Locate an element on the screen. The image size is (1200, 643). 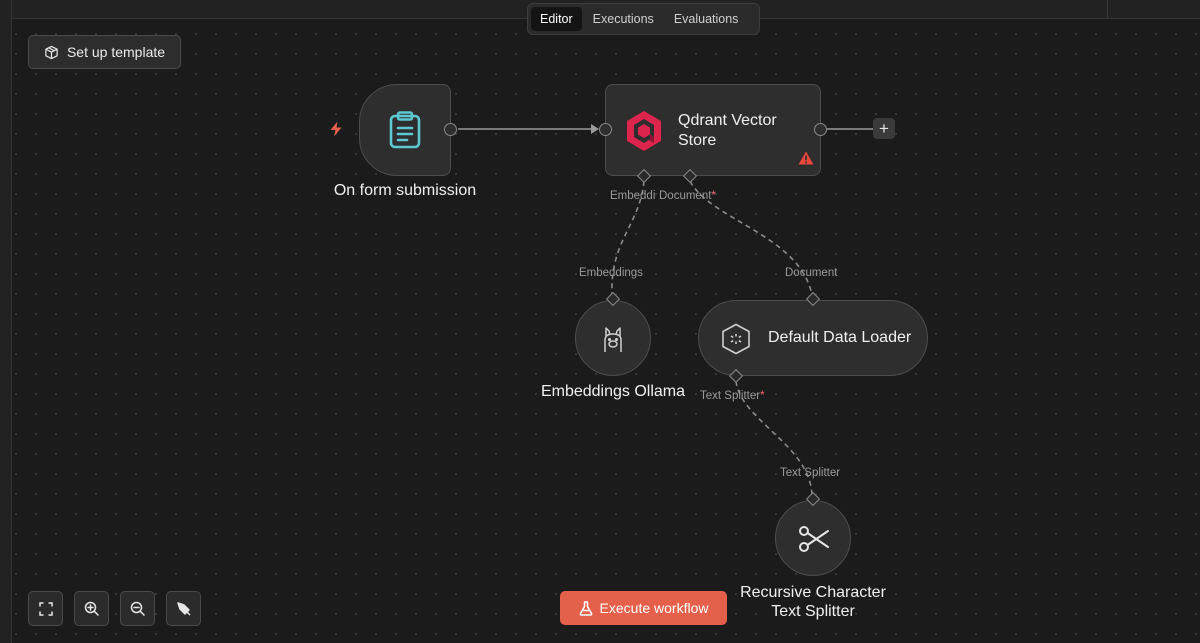
fit-view-button is located at coordinates (45, 608).